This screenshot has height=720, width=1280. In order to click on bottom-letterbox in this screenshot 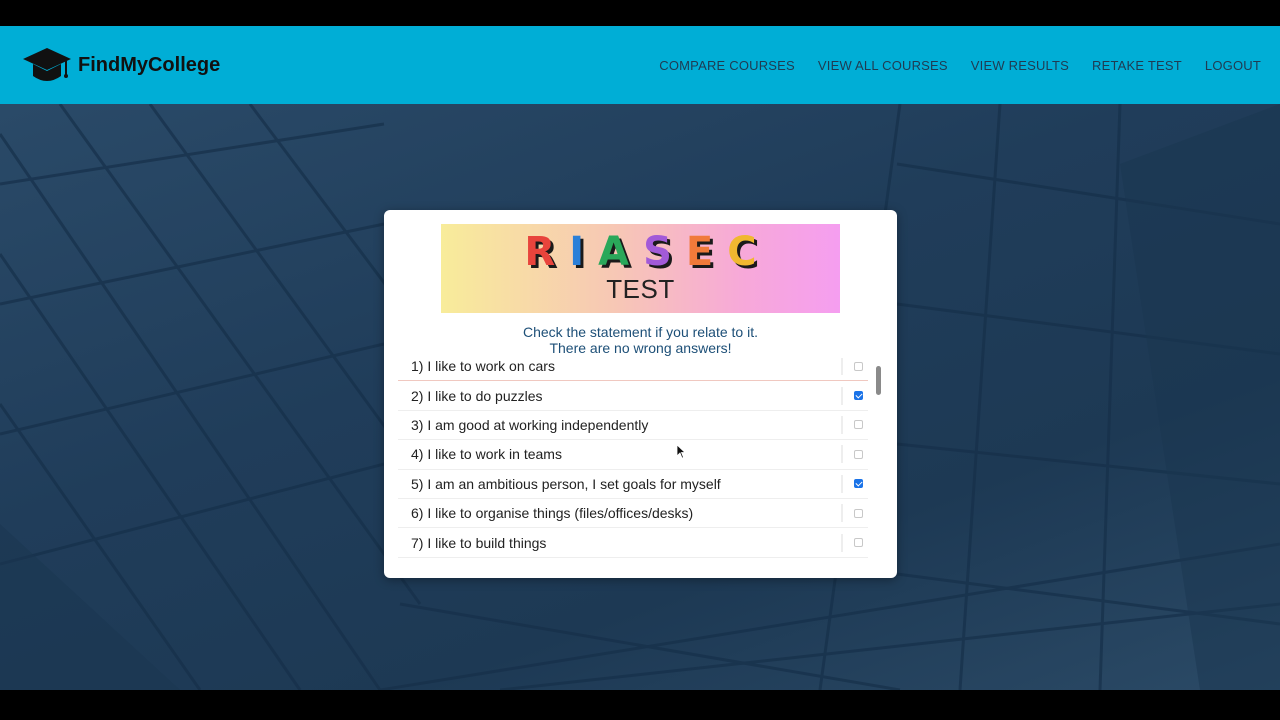, I will do `click(640, 705)`.